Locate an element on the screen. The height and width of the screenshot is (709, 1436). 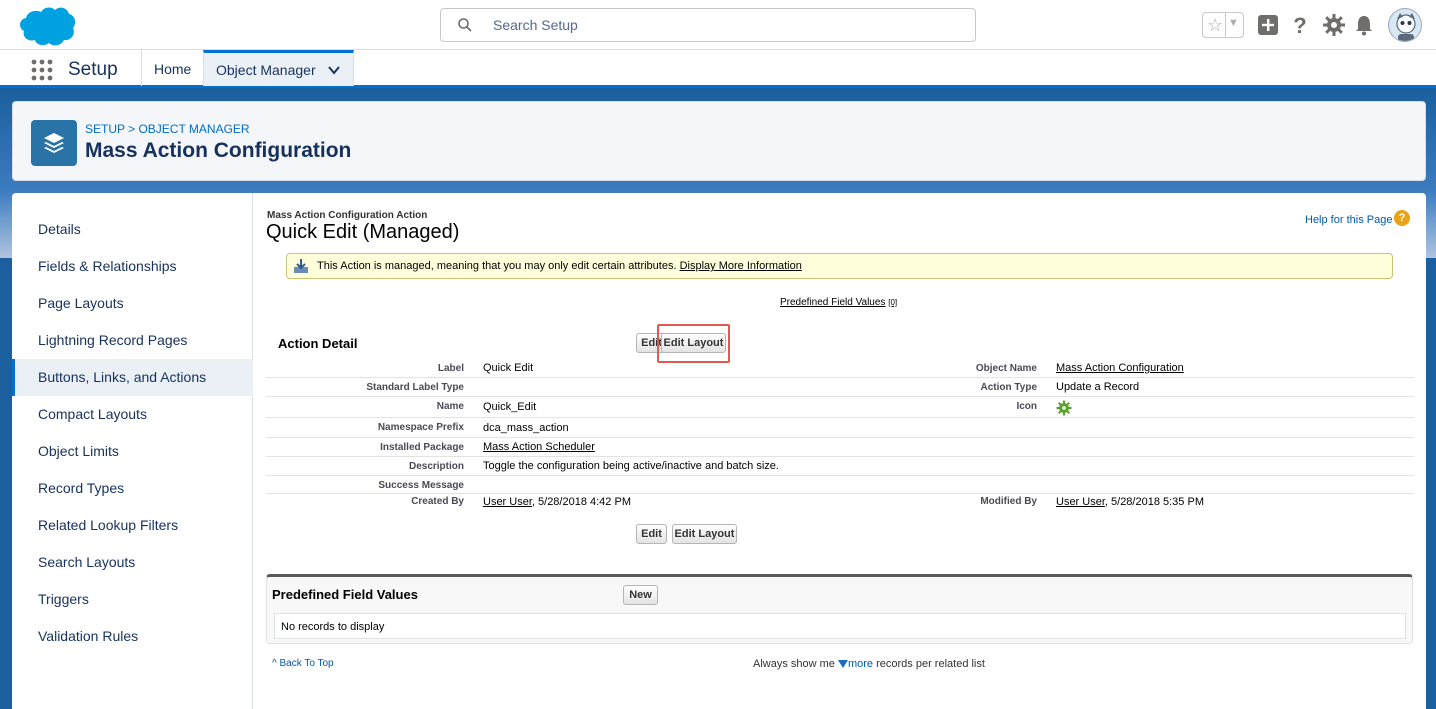
predefined-field-values-link: Predefined Field Values [0] is located at coordinates (838, 302).